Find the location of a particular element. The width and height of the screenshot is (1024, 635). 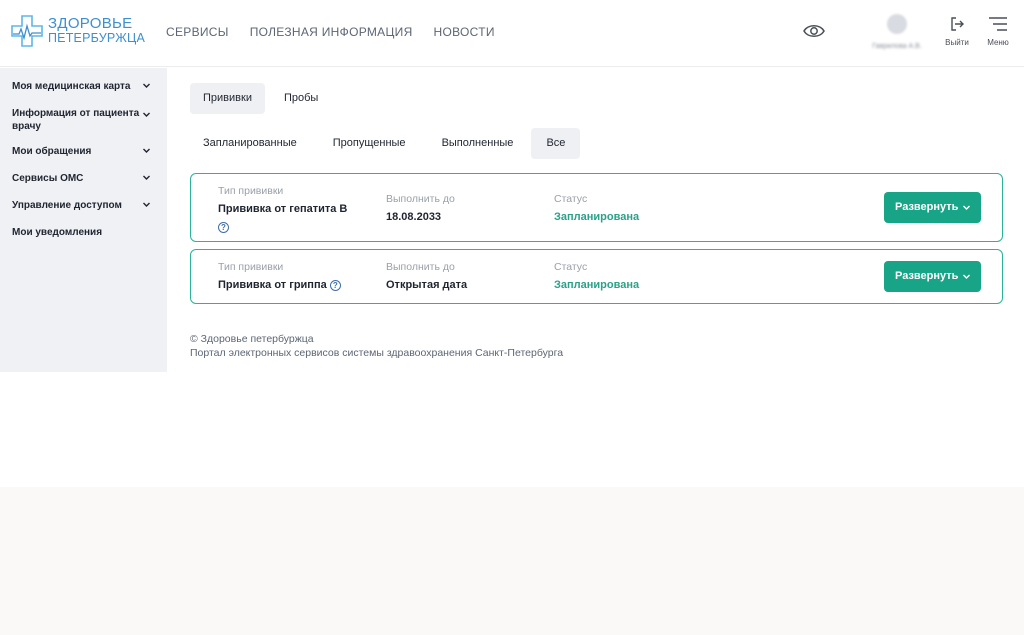

sidebar-item-label: Моя медицинская карта is located at coordinates (71, 86).